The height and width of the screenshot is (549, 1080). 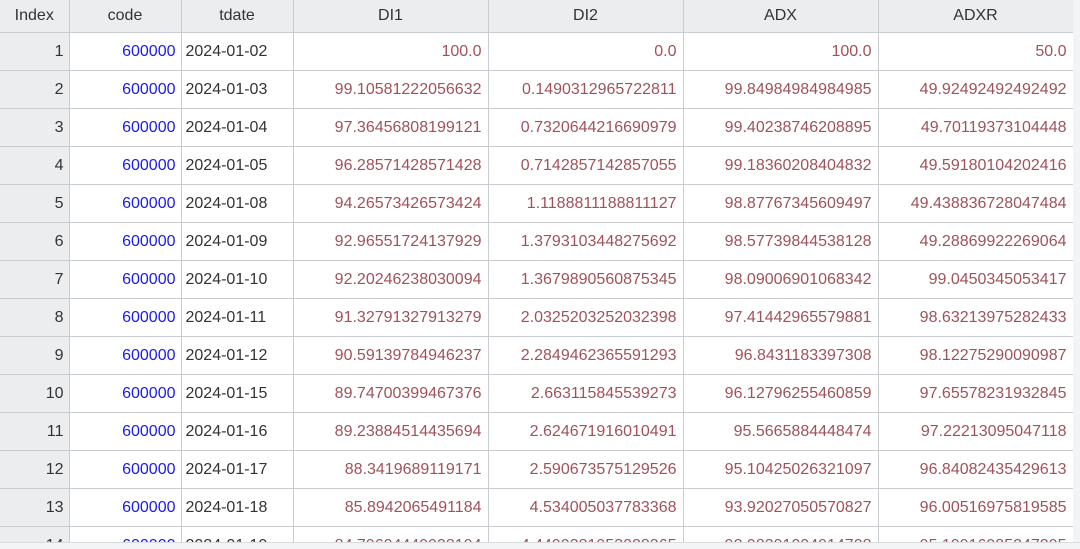 I want to click on row-index-cell: 11, so click(x=35, y=431).